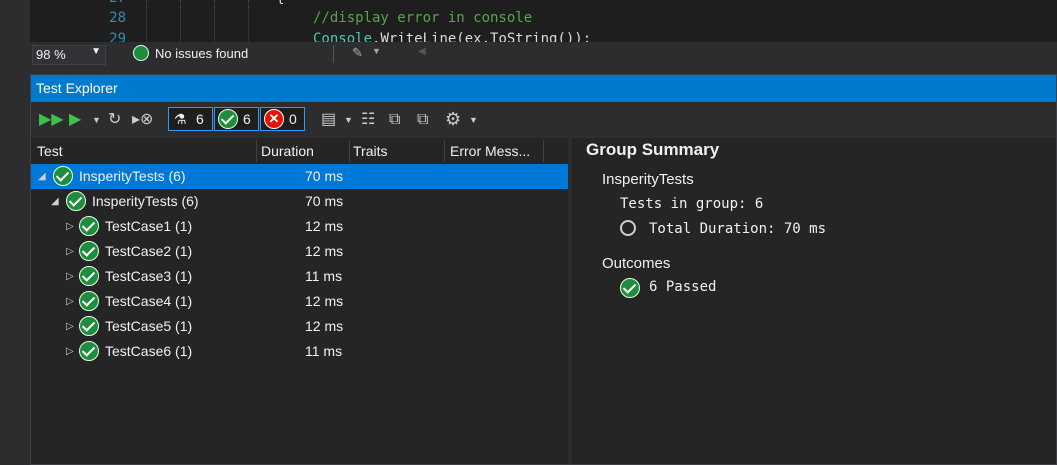  Describe the element at coordinates (114, 120) in the screenshot. I see `rerun-icon: ↻` at that location.